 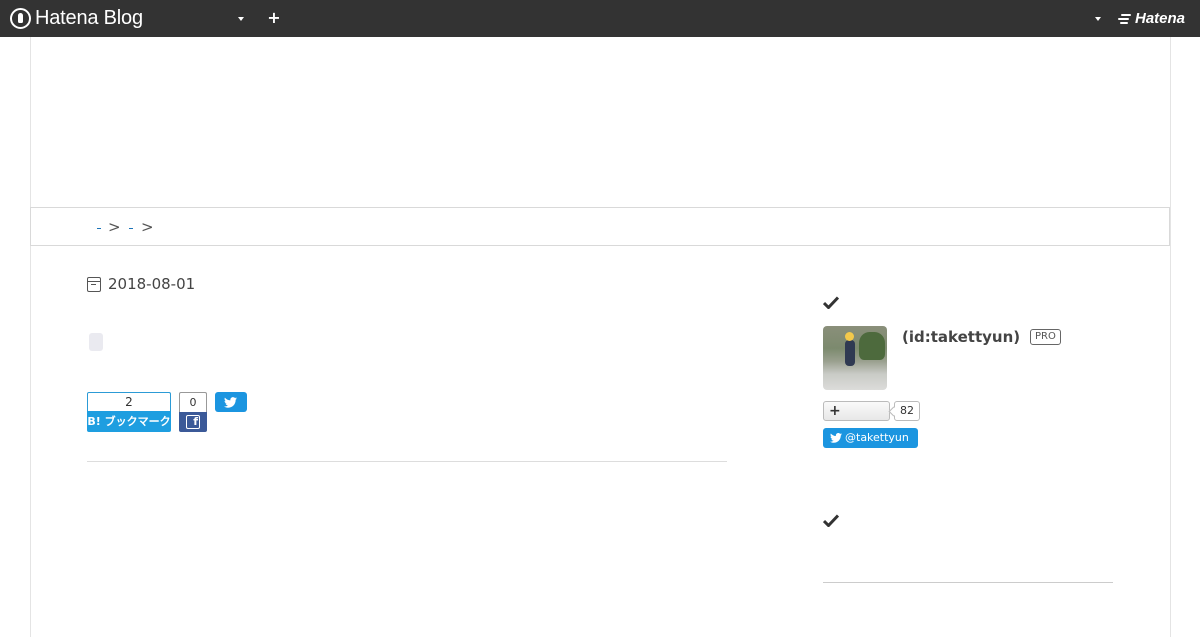 What do you see at coordinates (907, 411) in the screenshot?
I see `subscriber-count: 82` at bounding box center [907, 411].